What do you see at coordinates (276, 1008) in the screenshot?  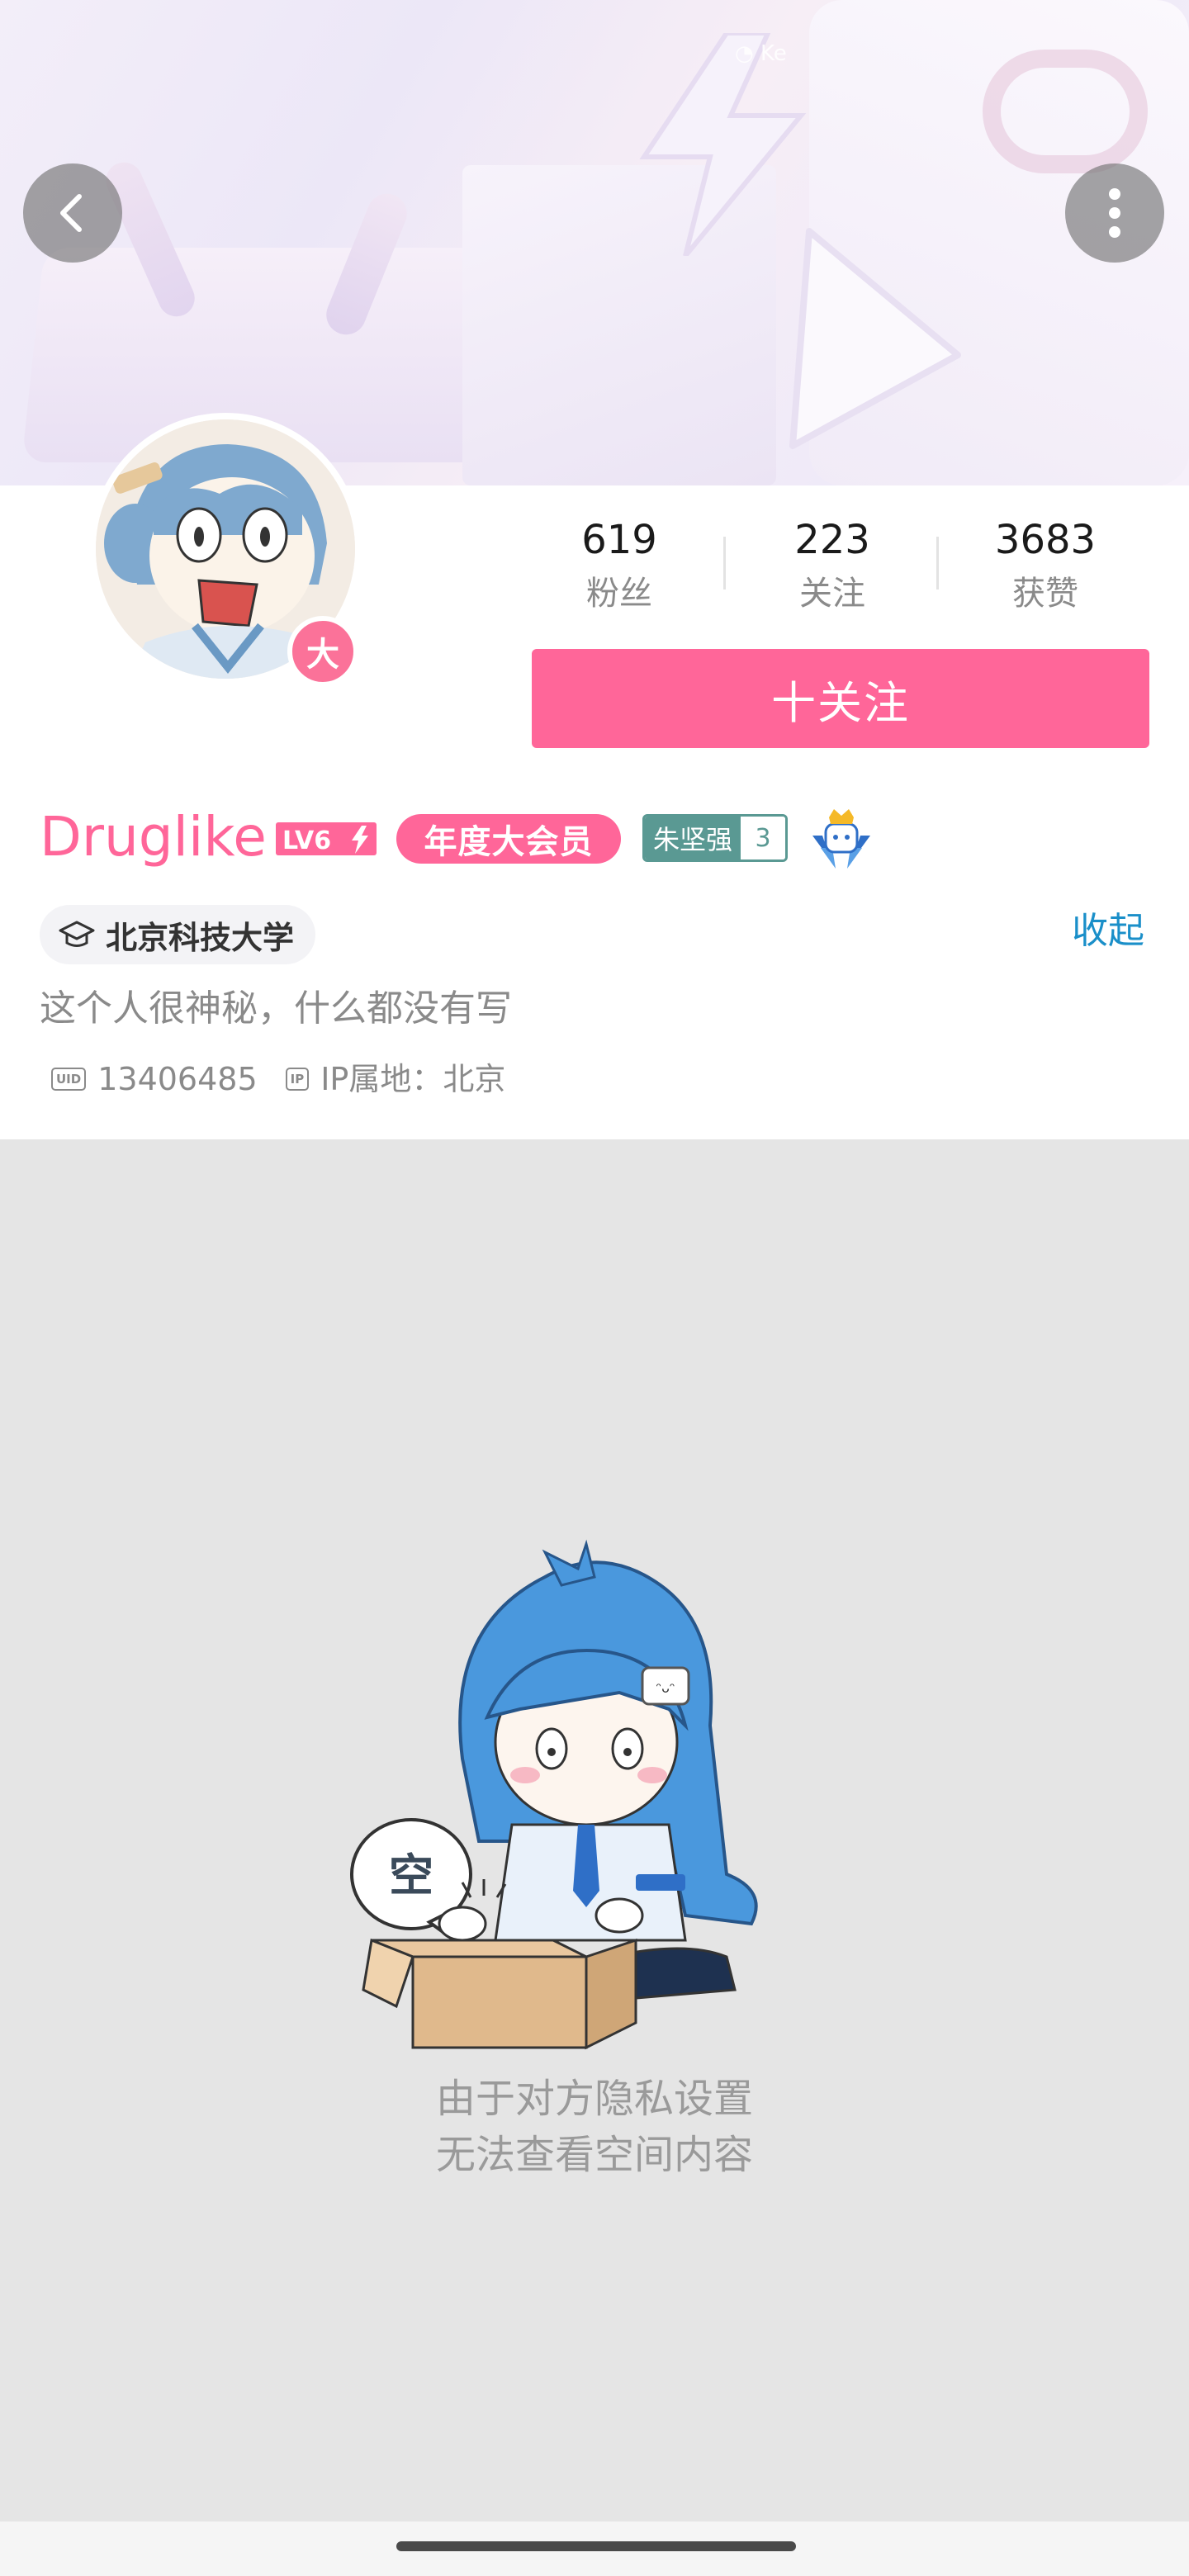 I see `bio-text: 这个人很神秘，什么都没有写` at bounding box center [276, 1008].